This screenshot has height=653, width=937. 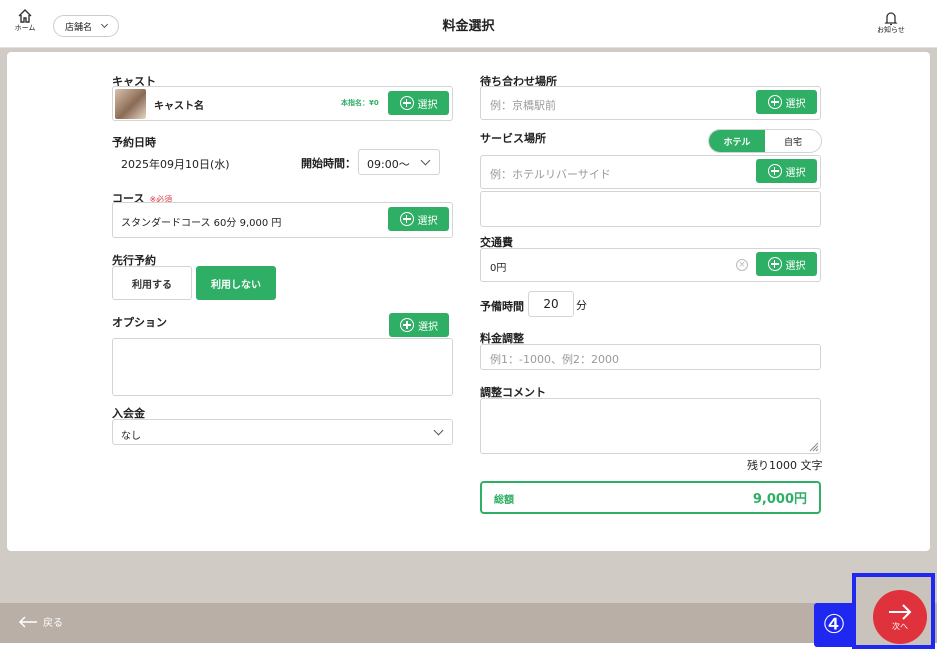 I want to click on comment-remaining: 残り1000 文字, so click(x=785, y=465).